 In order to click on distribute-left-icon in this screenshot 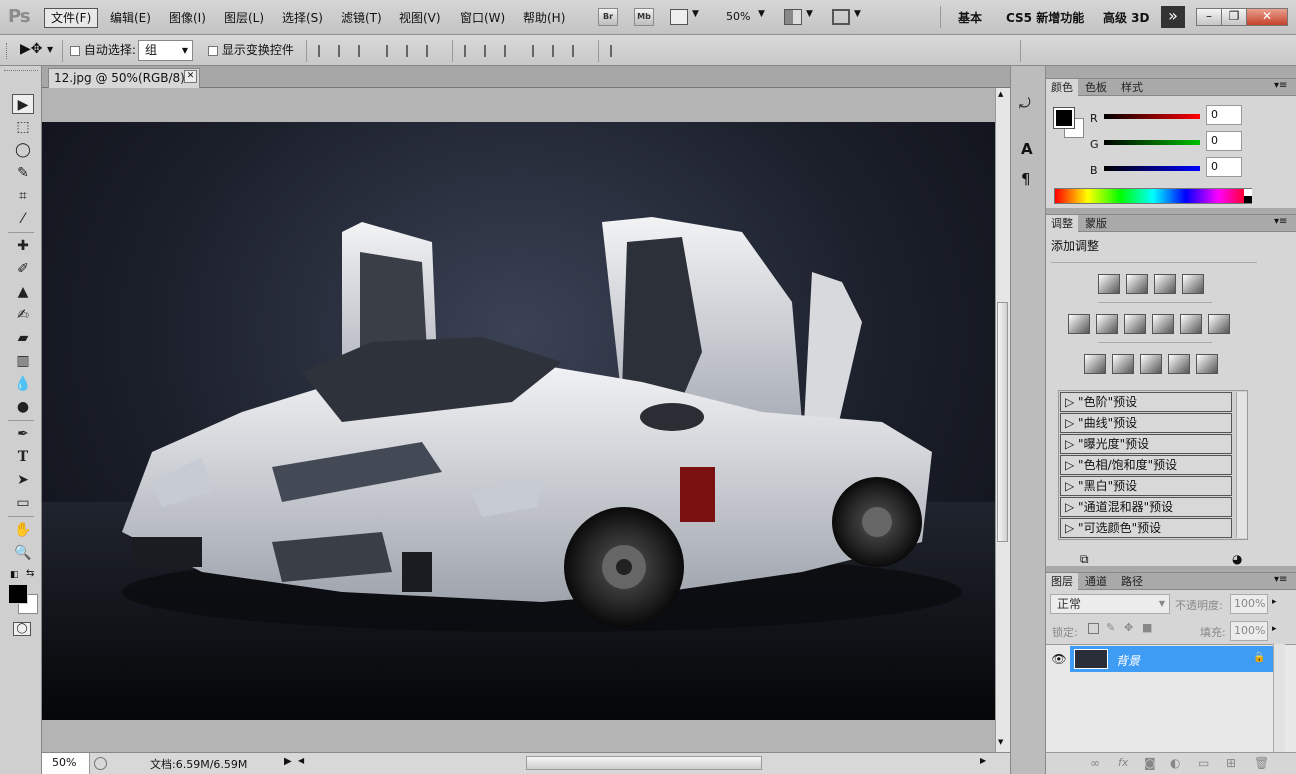, I will do `click(539, 51)`.